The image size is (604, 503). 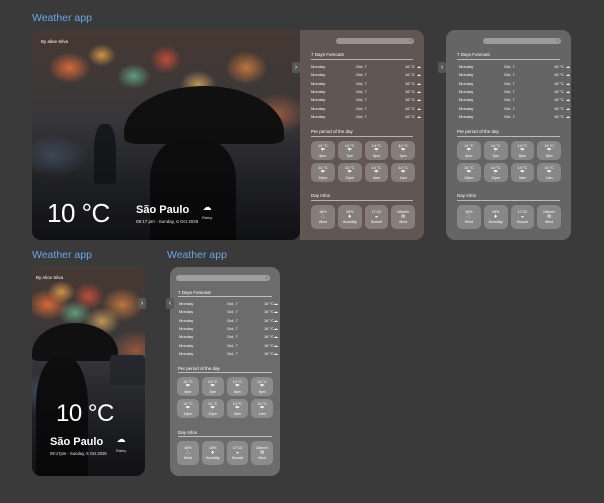 What do you see at coordinates (207, 207) in the screenshot?
I see `cloud-rain-icon: ☁` at bounding box center [207, 207].